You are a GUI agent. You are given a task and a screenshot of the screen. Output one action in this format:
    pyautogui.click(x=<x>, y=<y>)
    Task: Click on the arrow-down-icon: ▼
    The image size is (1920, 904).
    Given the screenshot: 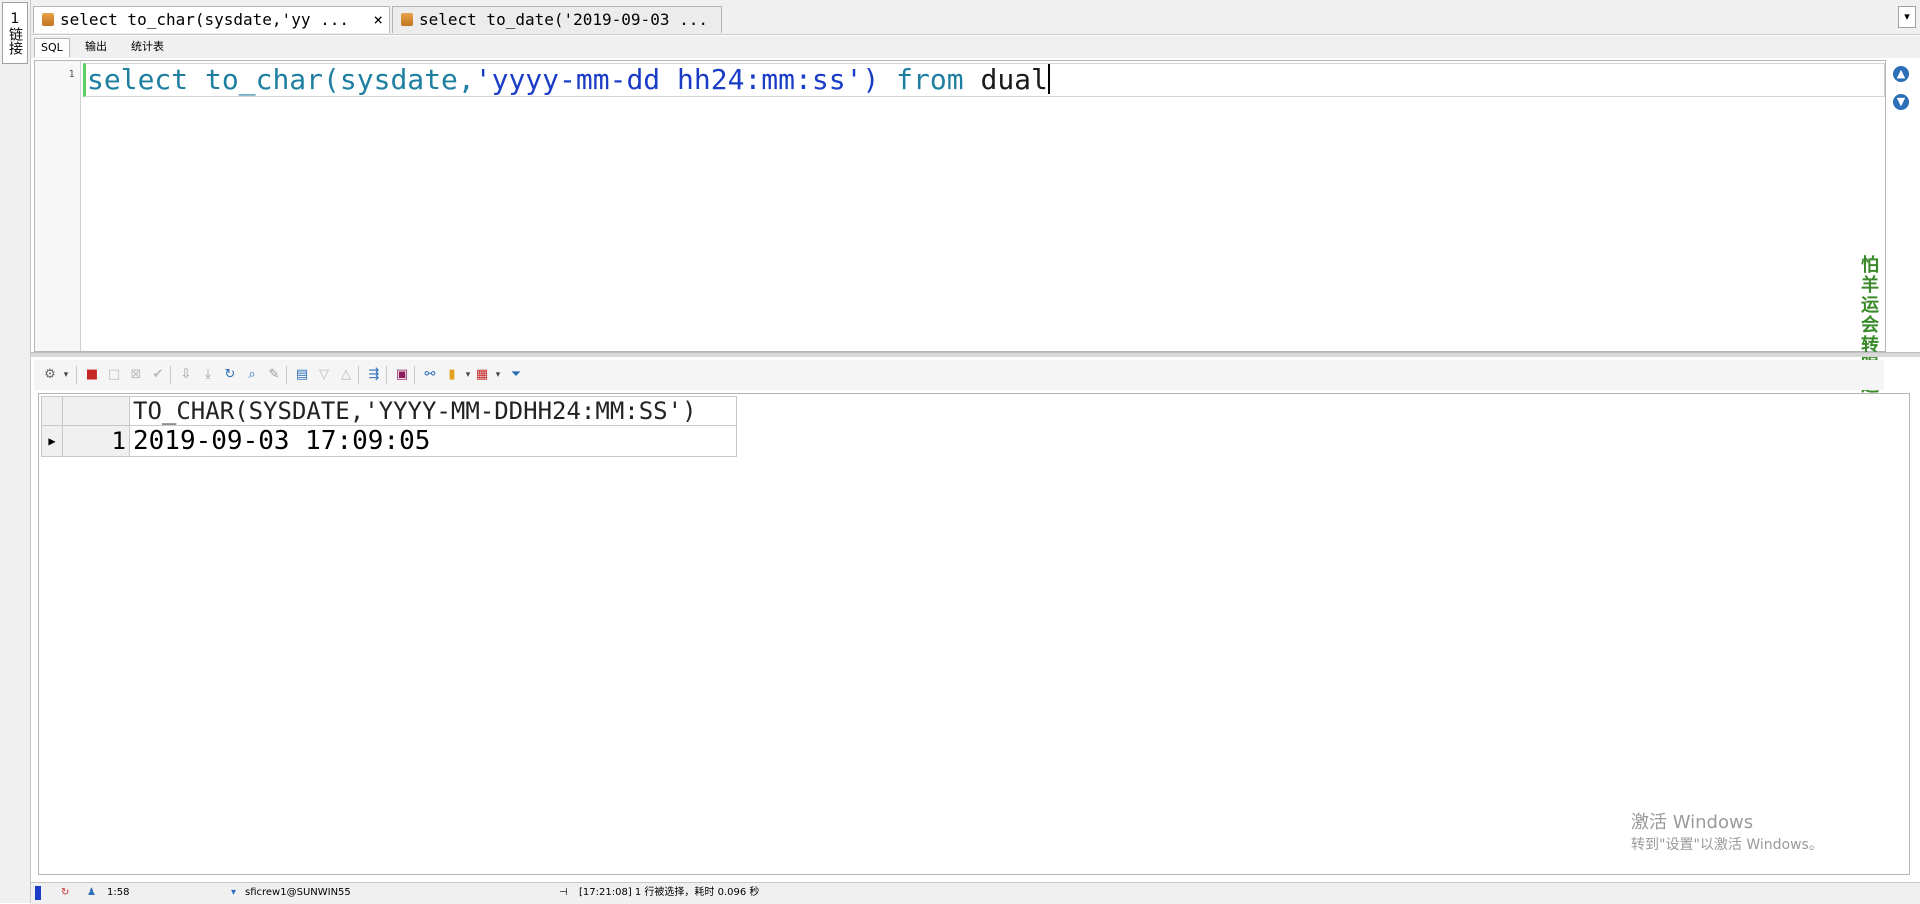 What is the action you would take?
    pyautogui.click(x=1901, y=102)
    